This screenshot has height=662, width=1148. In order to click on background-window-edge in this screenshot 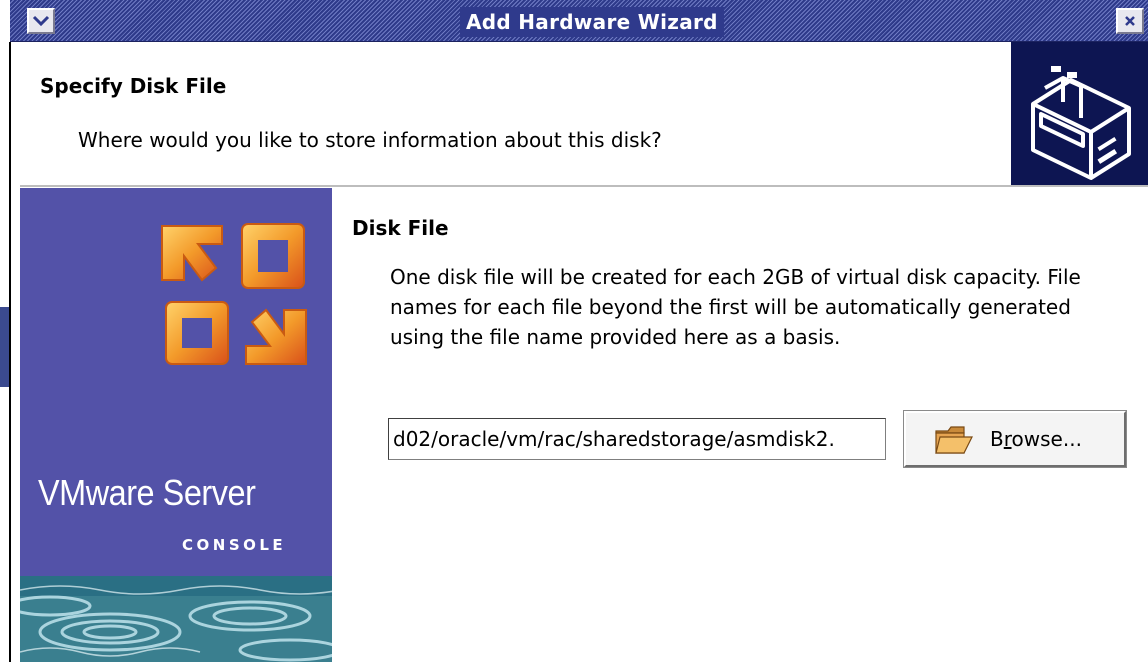, I will do `click(10, 352)`.